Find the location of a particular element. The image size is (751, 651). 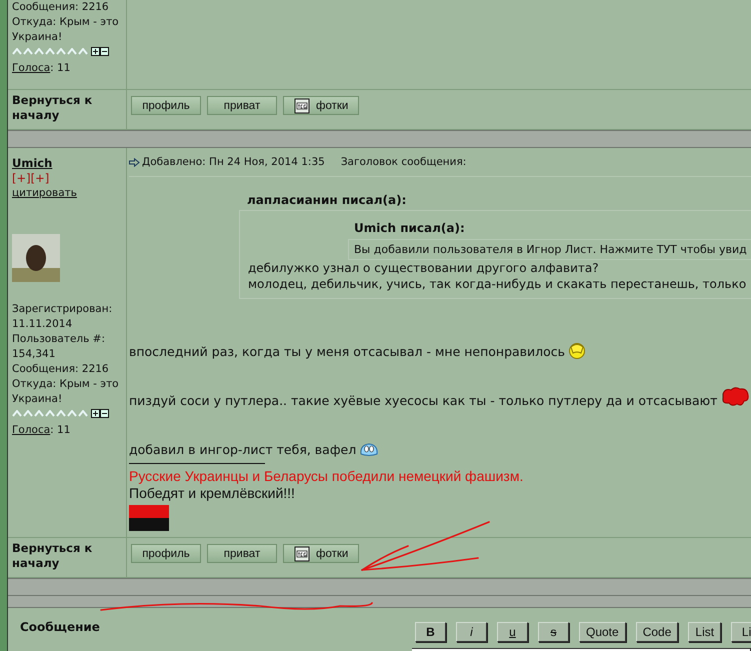

facepalm-smiley-icon is located at coordinates (577, 350).